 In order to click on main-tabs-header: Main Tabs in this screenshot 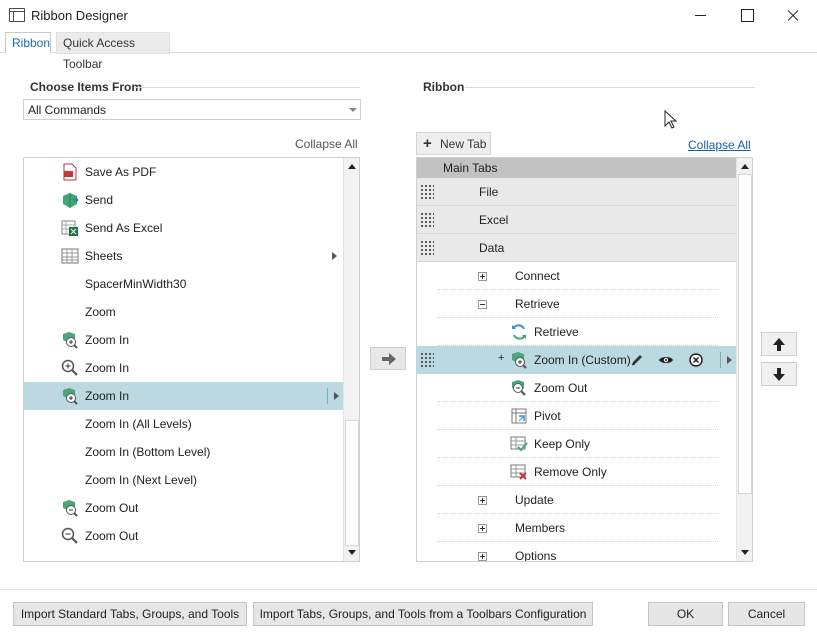, I will do `click(576, 168)`.